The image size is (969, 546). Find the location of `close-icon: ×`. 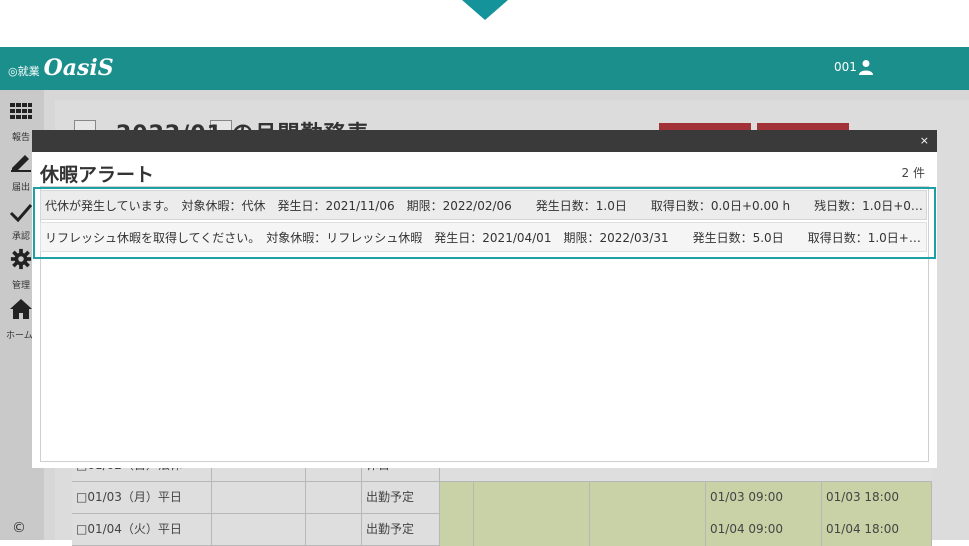

close-icon: × is located at coordinates (924, 141).